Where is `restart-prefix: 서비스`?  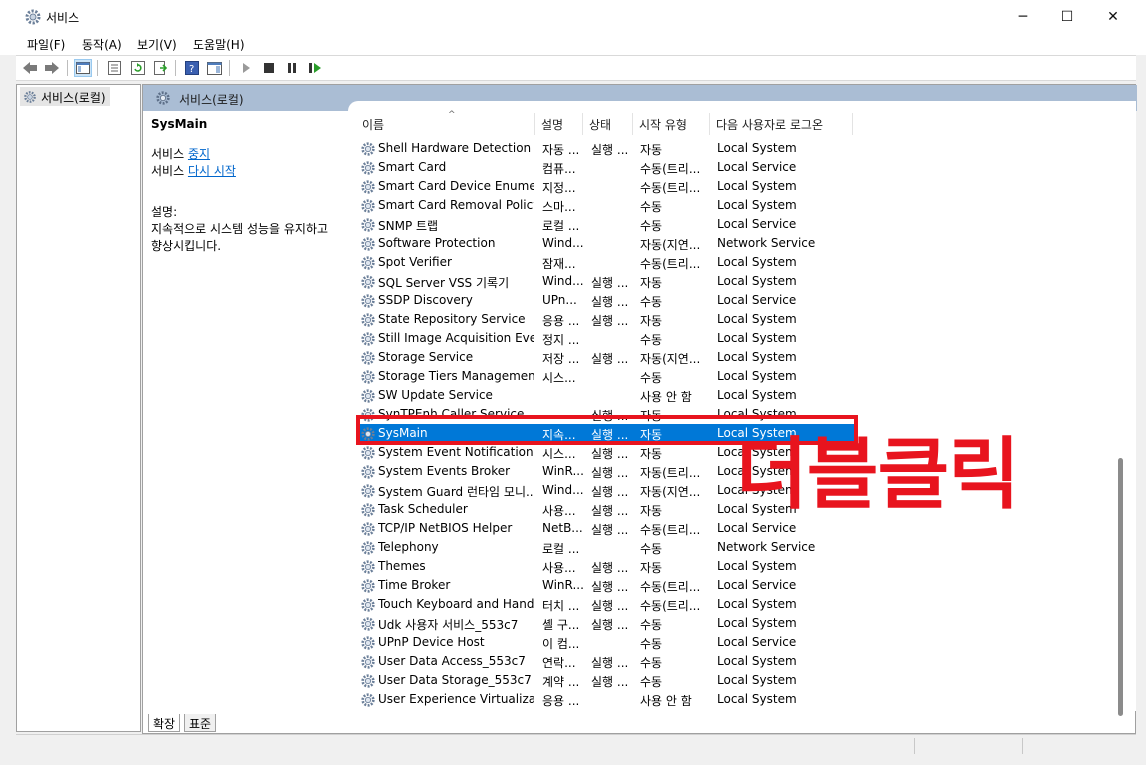
restart-prefix: 서비스 is located at coordinates (169, 171).